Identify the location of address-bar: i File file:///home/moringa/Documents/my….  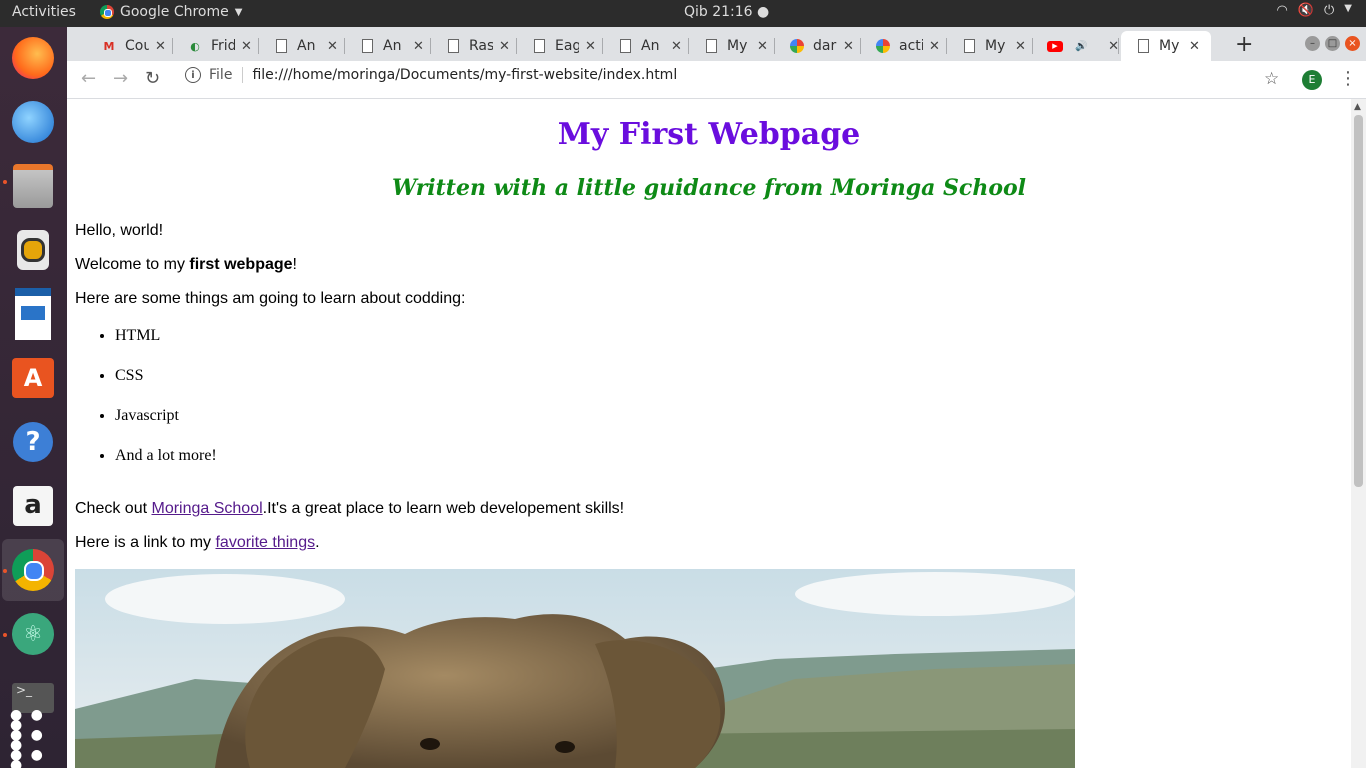
(431, 75).